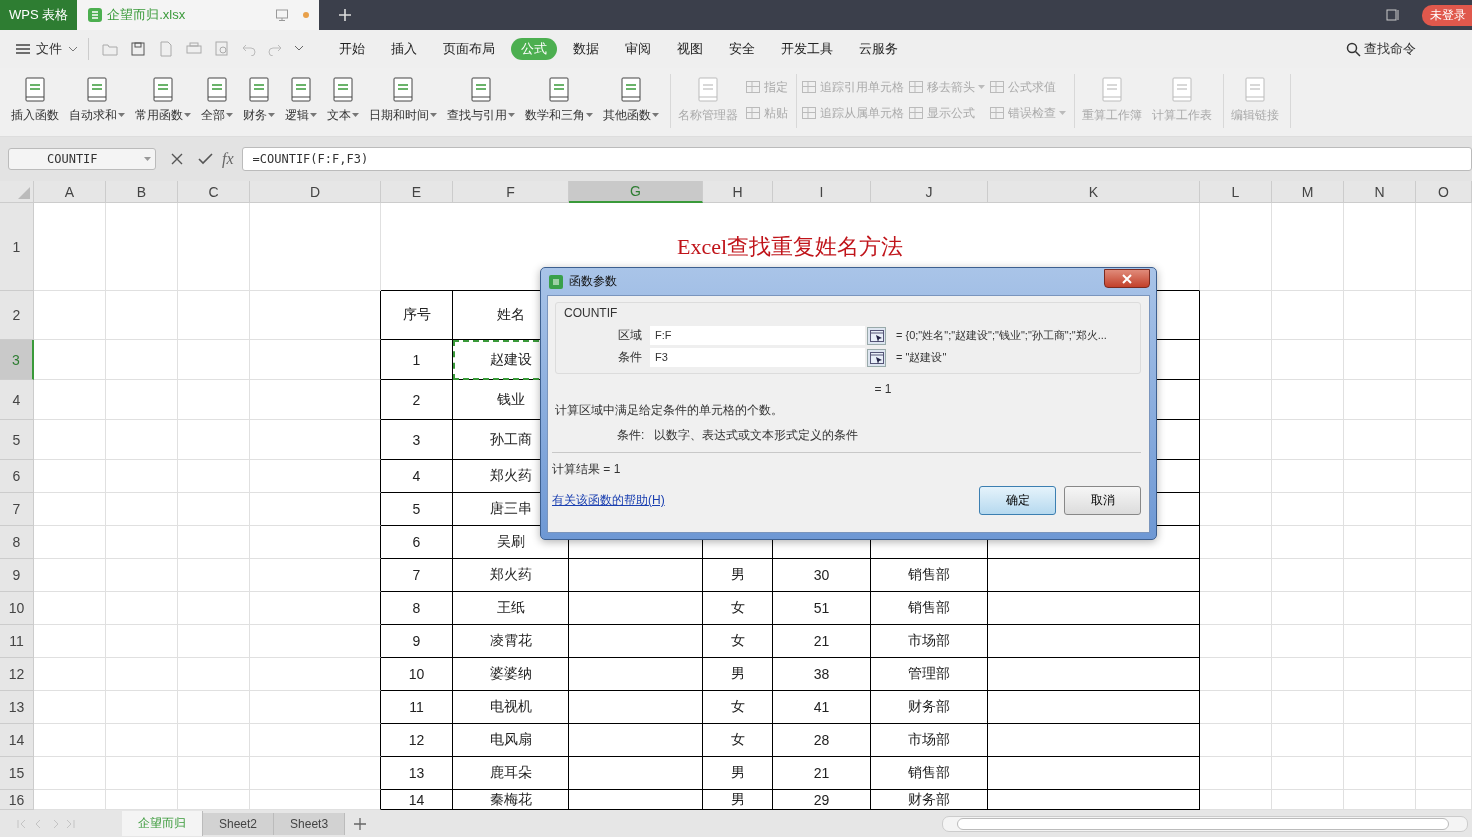 Image resolution: width=1472 pixels, height=837 pixels. Describe the element at coordinates (17, 641) in the screenshot. I see `row-header: 11` at that location.